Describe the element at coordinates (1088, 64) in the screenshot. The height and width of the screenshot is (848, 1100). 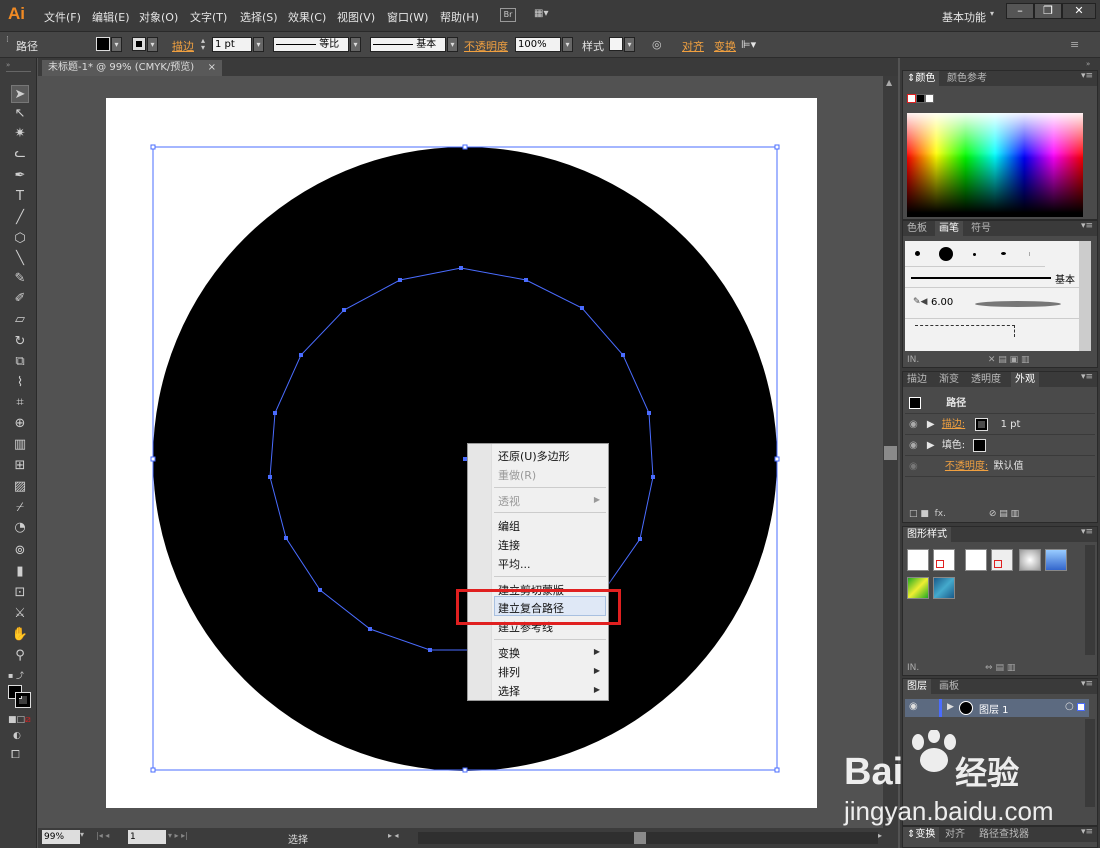
I see `dock-collapse-icon: »` at that location.